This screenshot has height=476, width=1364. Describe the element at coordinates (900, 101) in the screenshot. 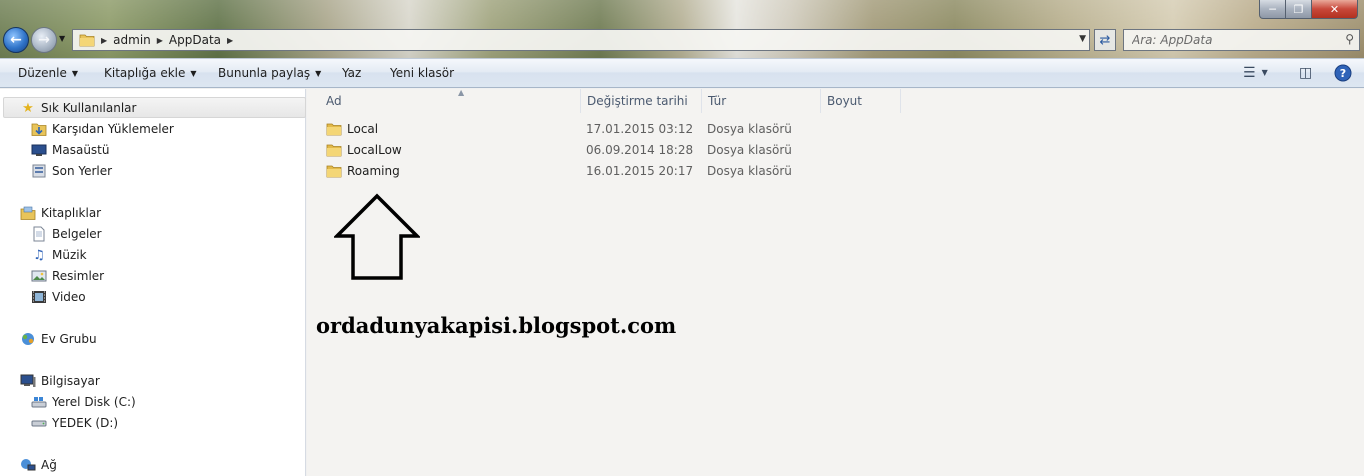

I see `column-divider` at that location.